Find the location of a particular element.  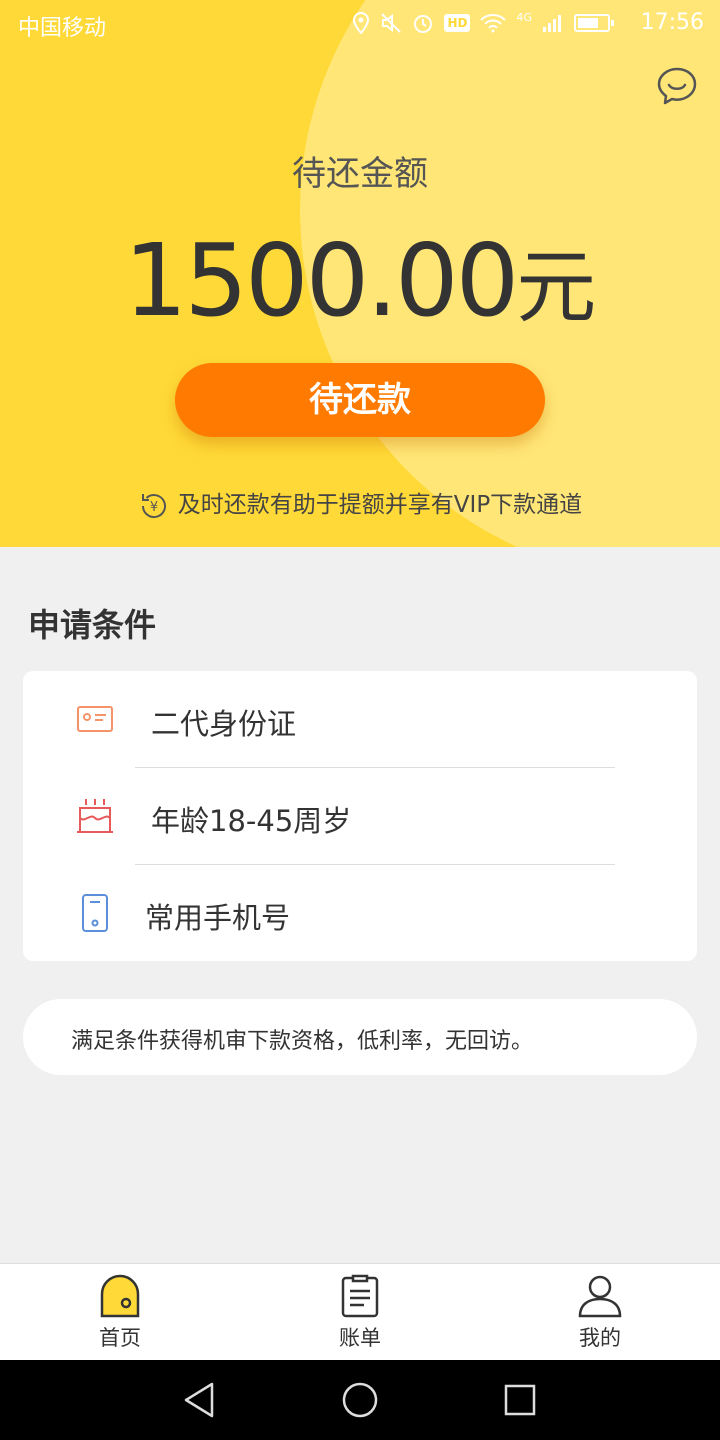

chat-icon is located at coordinates (677, 86).